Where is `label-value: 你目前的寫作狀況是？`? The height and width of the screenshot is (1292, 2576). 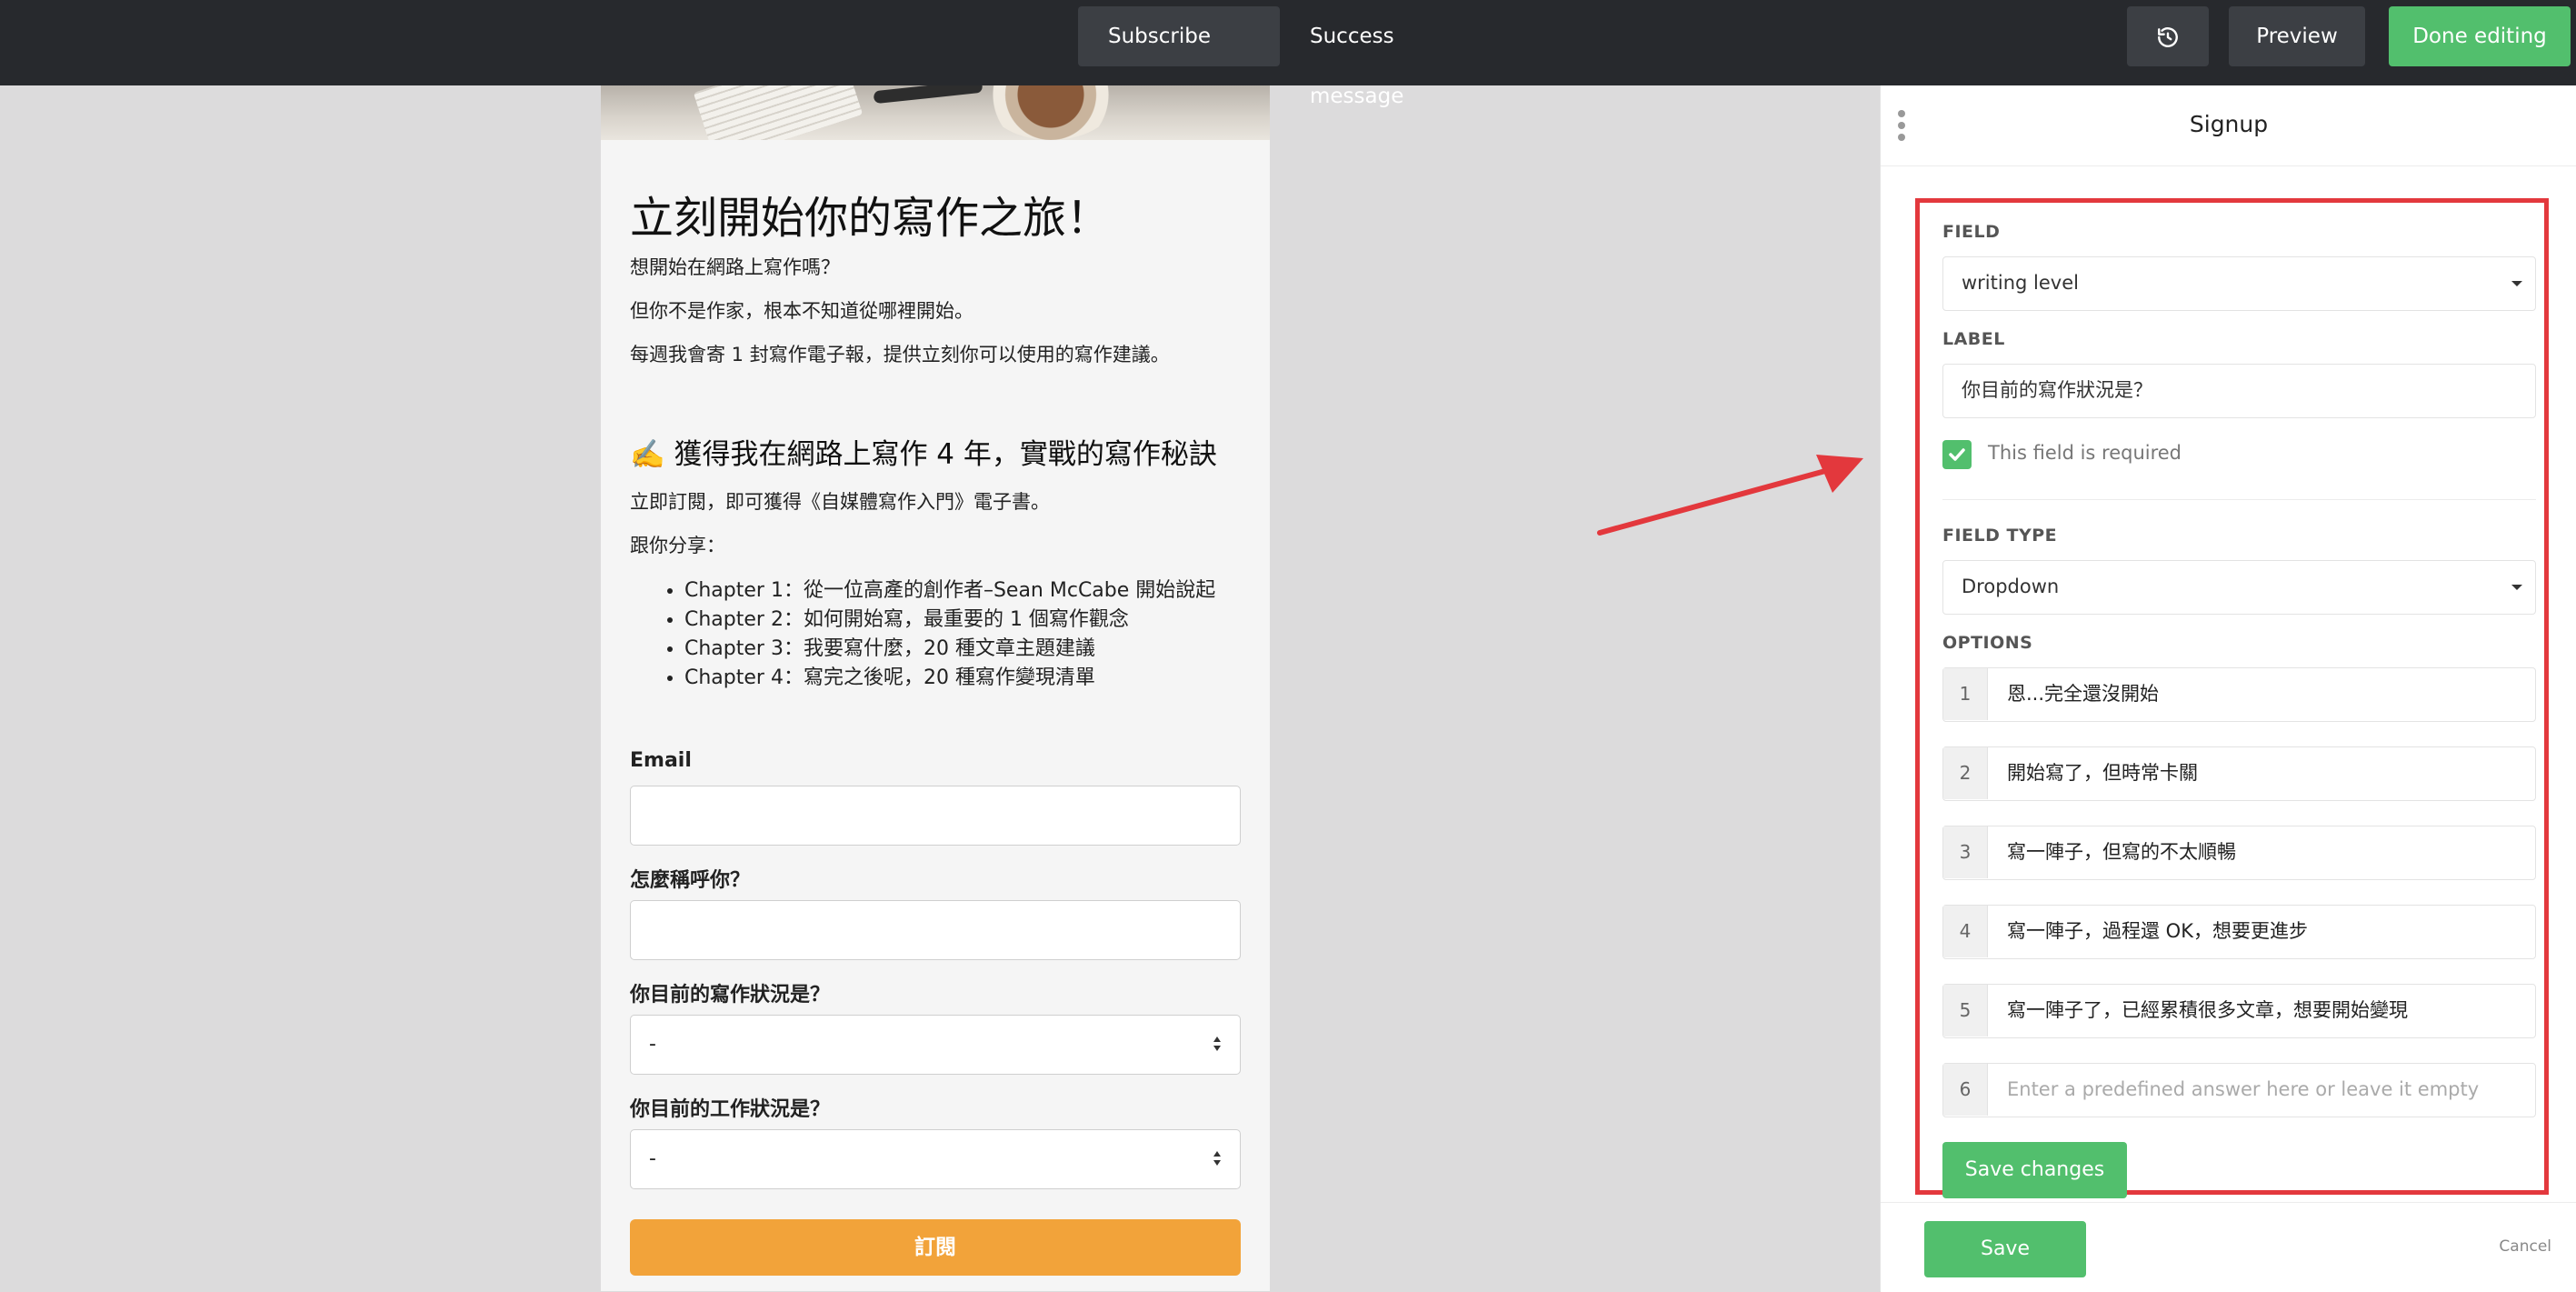 label-value: 你目前的寫作狀況是？ is located at coordinates (2057, 390).